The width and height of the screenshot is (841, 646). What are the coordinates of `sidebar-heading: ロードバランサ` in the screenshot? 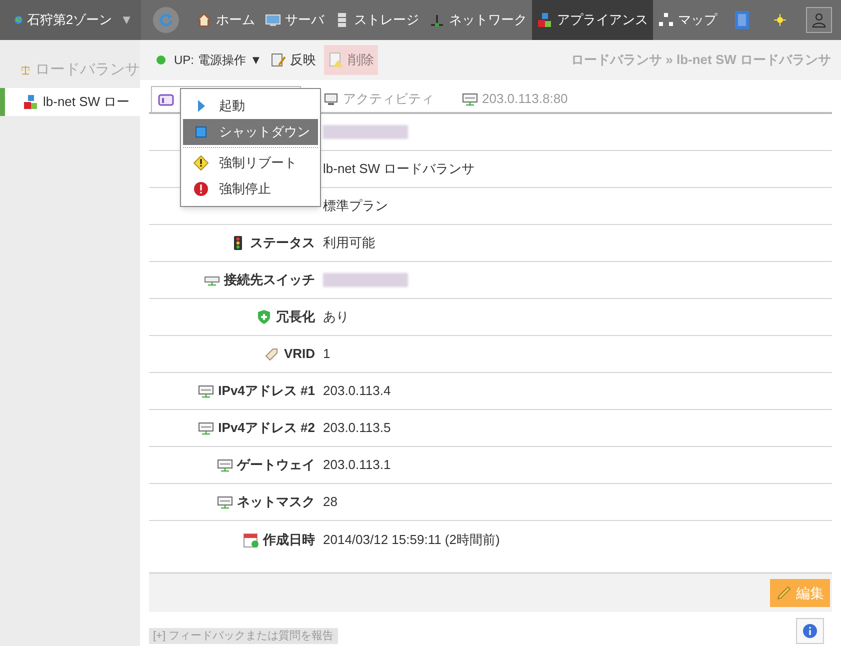 It's located at (87, 70).